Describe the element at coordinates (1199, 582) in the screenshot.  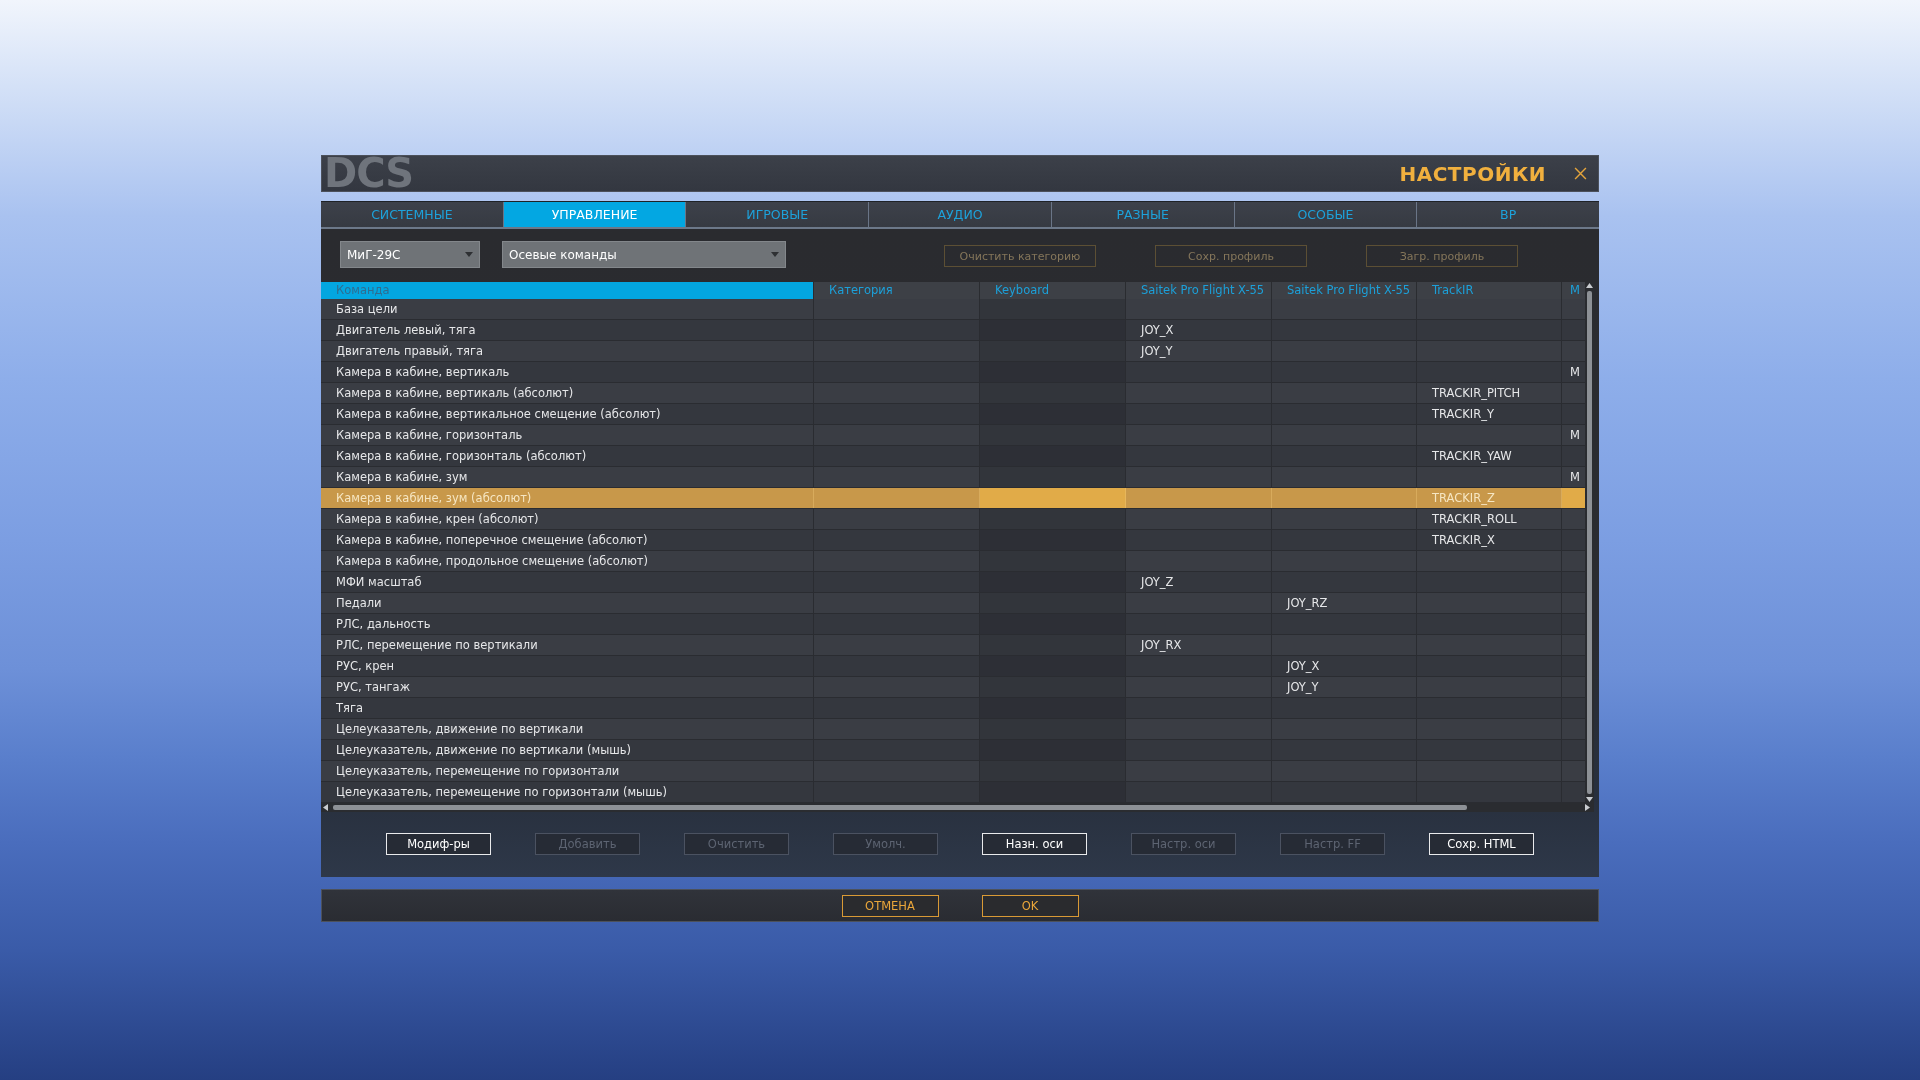
I see `table-cell: JOY_Z` at that location.